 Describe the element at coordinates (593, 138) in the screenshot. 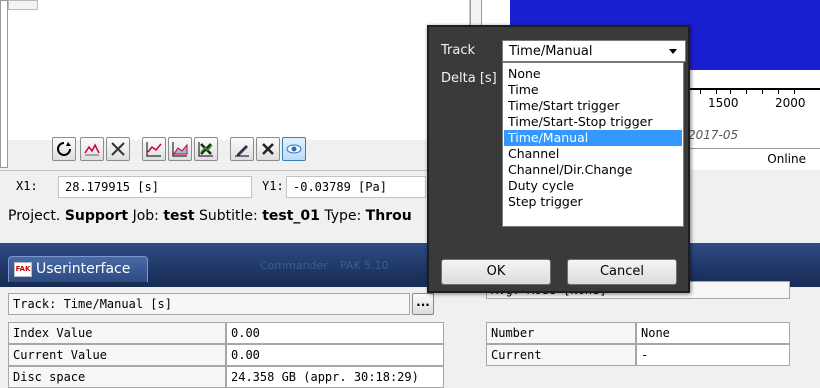

I see `track-option-time-manual: Time/Manual` at that location.